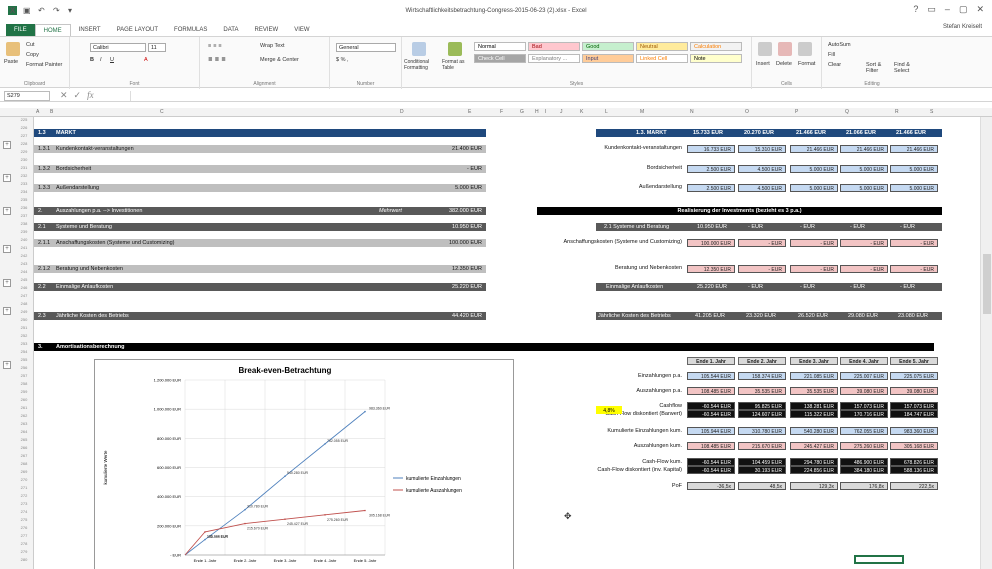 Image resolution: width=992 pixels, height=569 pixels. I want to click on merge-center-button: Merge & Center, so click(279, 60).